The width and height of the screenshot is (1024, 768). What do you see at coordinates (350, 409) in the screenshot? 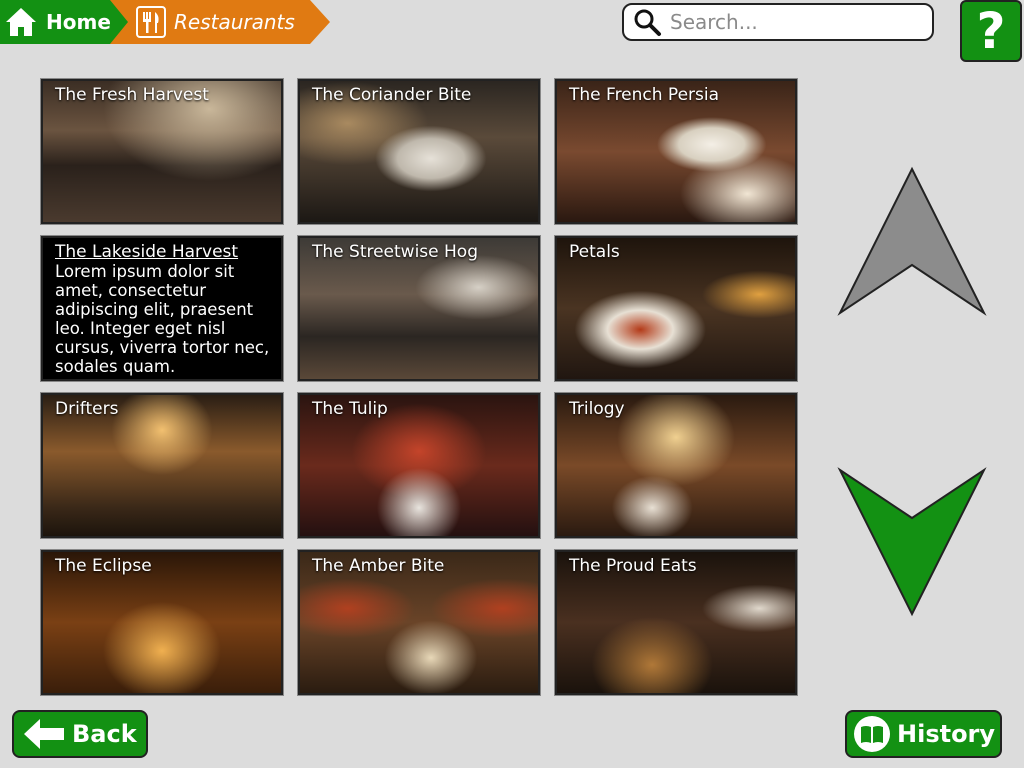
I see `restaurant-name: The Tulip` at bounding box center [350, 409].